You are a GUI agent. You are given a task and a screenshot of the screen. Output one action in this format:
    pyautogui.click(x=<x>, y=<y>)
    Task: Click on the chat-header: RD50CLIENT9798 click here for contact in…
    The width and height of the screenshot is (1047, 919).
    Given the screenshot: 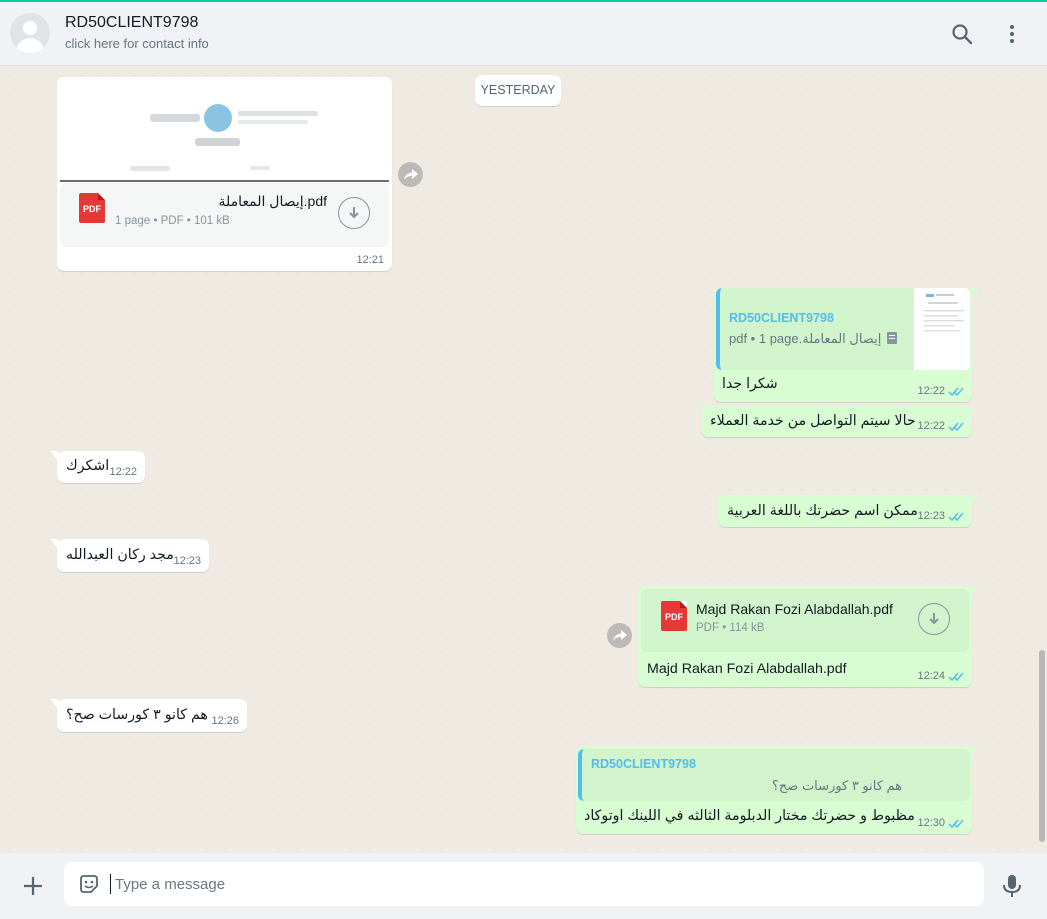 What is the action you would take?
    pyautogui.click(x=523, y=34)
    